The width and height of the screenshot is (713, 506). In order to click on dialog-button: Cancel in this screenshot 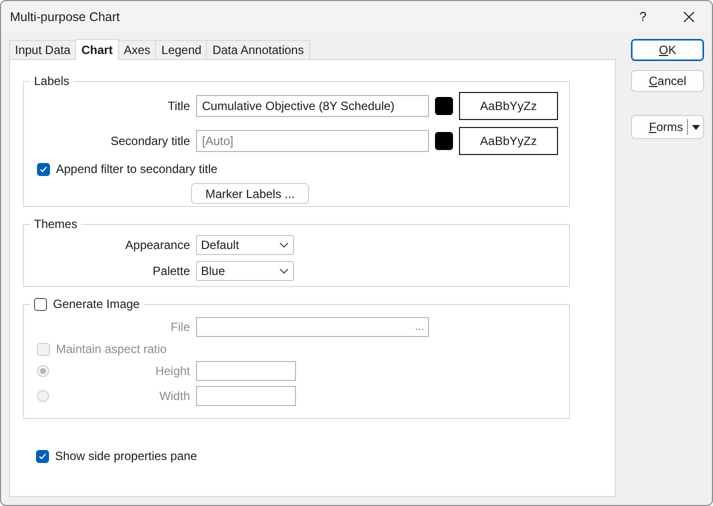, I will do `click(667, 81)`.